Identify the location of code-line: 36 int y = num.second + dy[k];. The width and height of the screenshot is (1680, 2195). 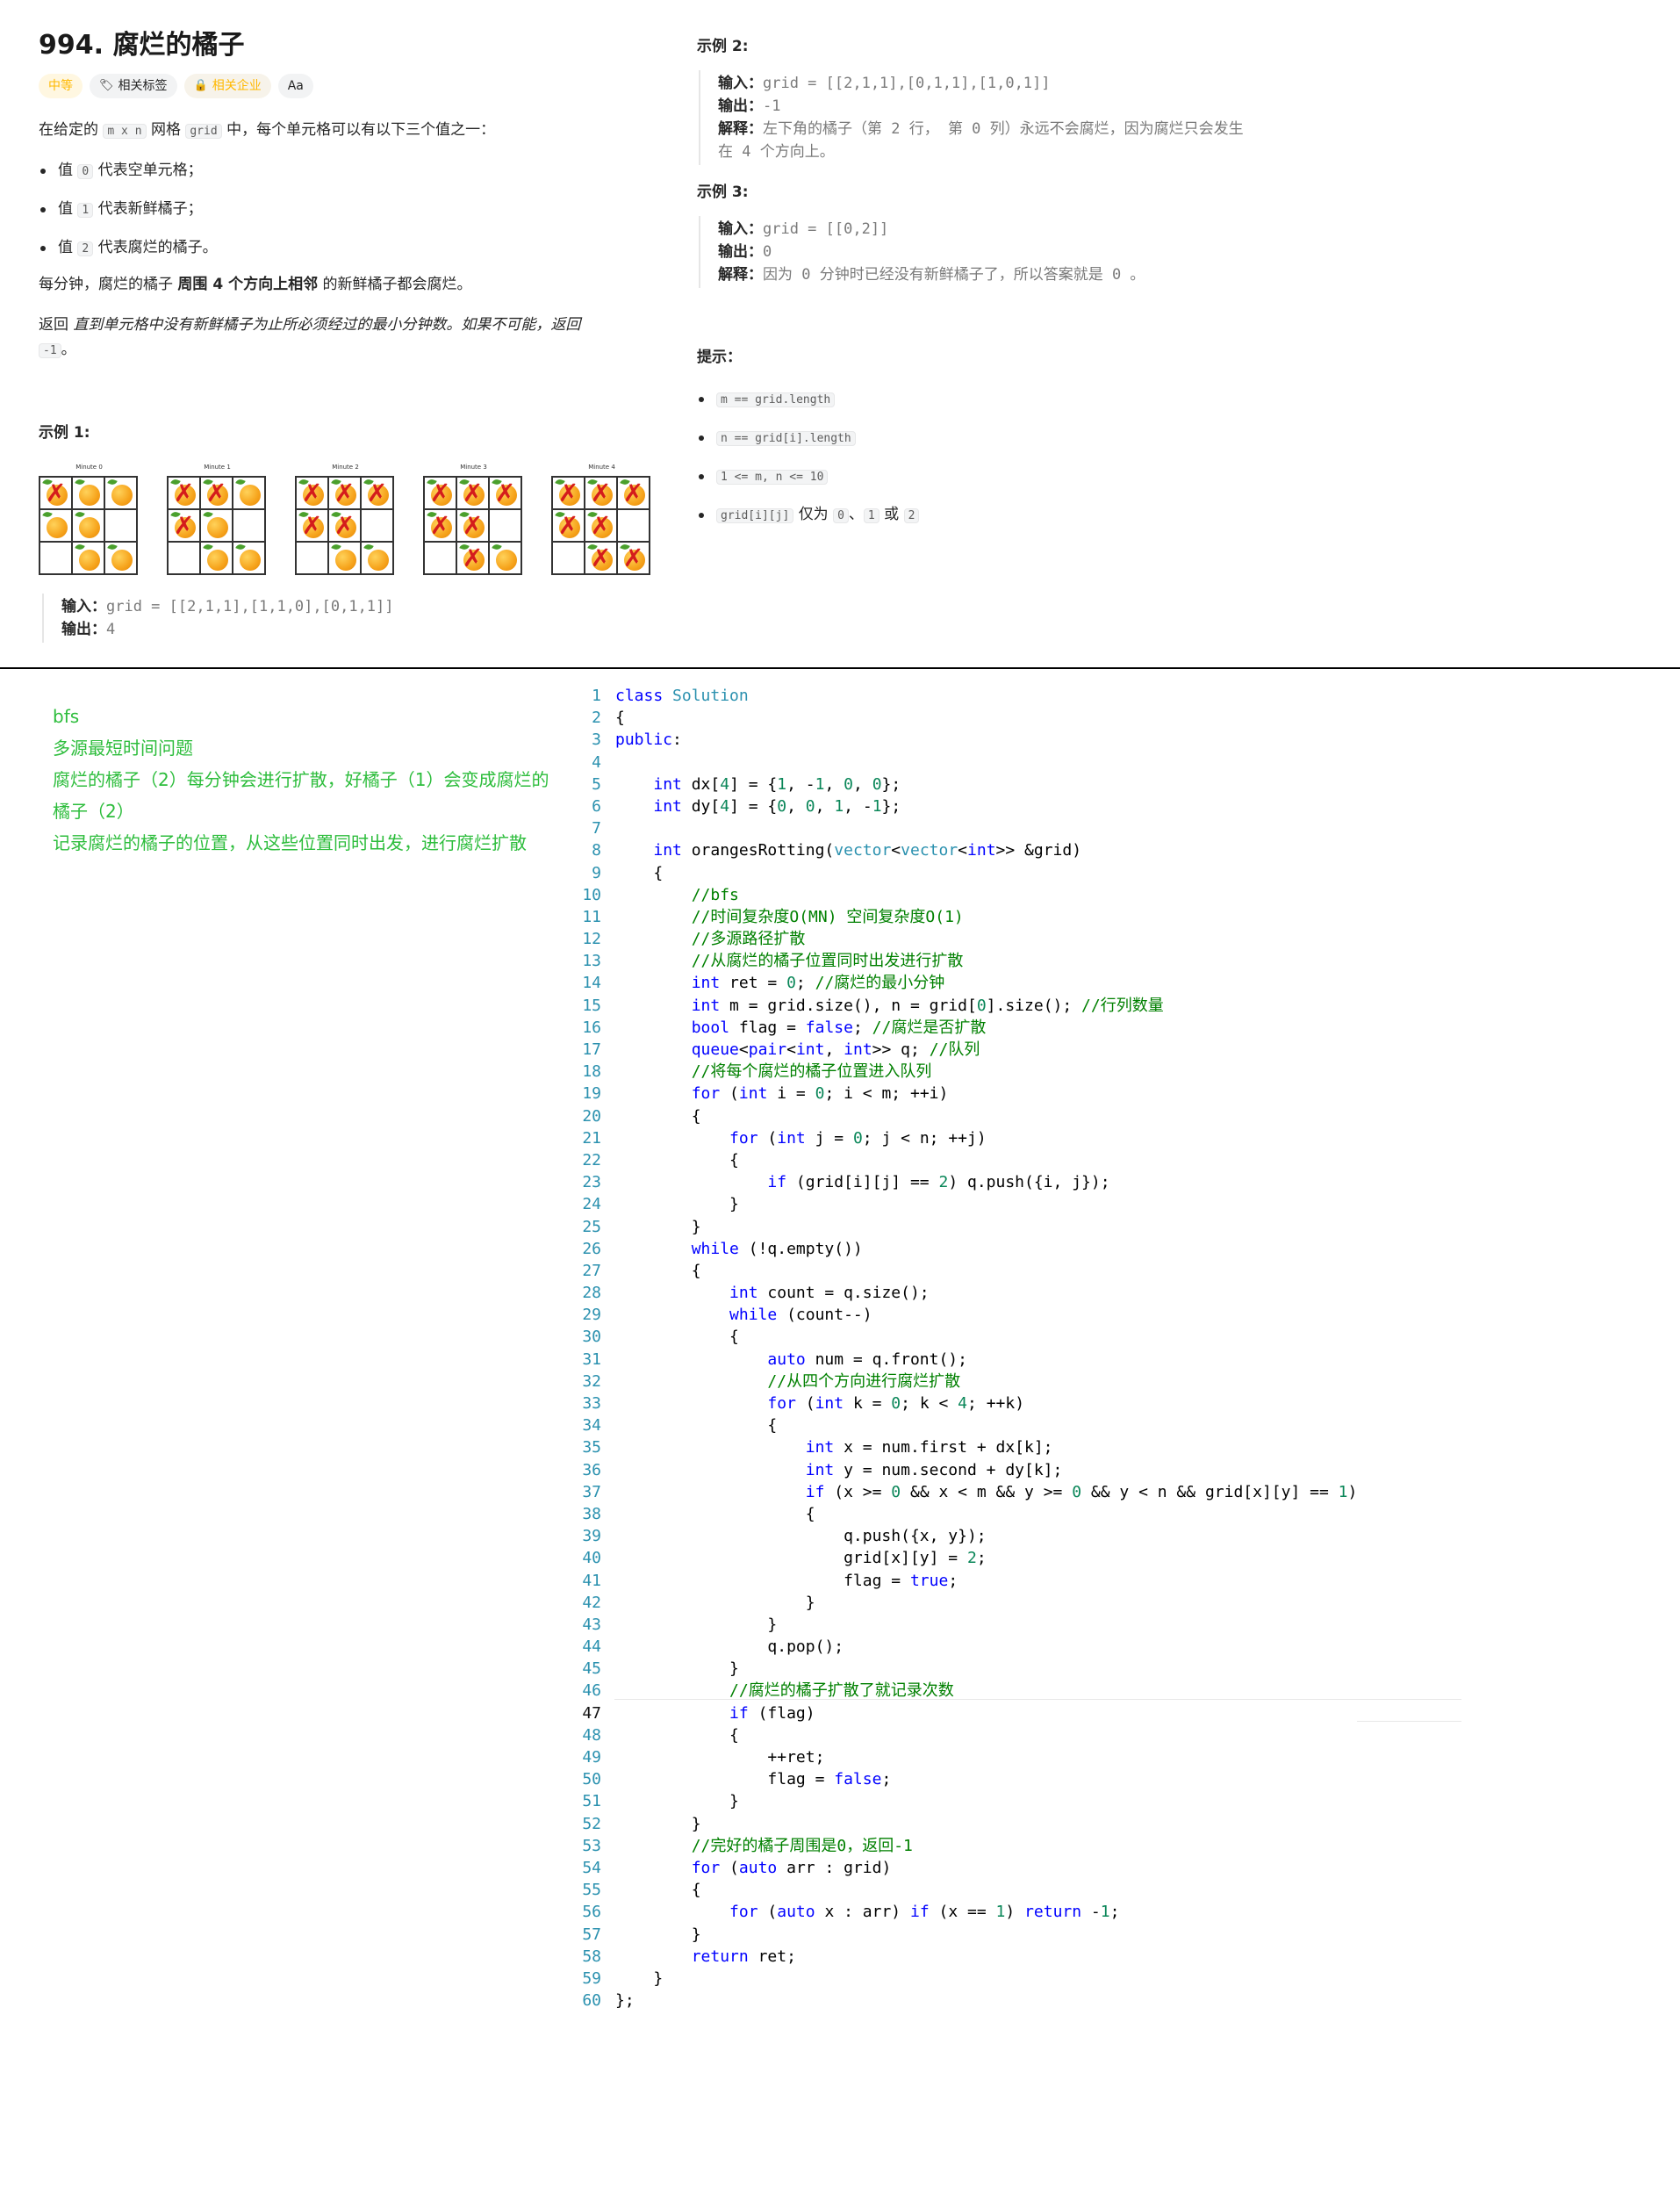
(959, 1470).